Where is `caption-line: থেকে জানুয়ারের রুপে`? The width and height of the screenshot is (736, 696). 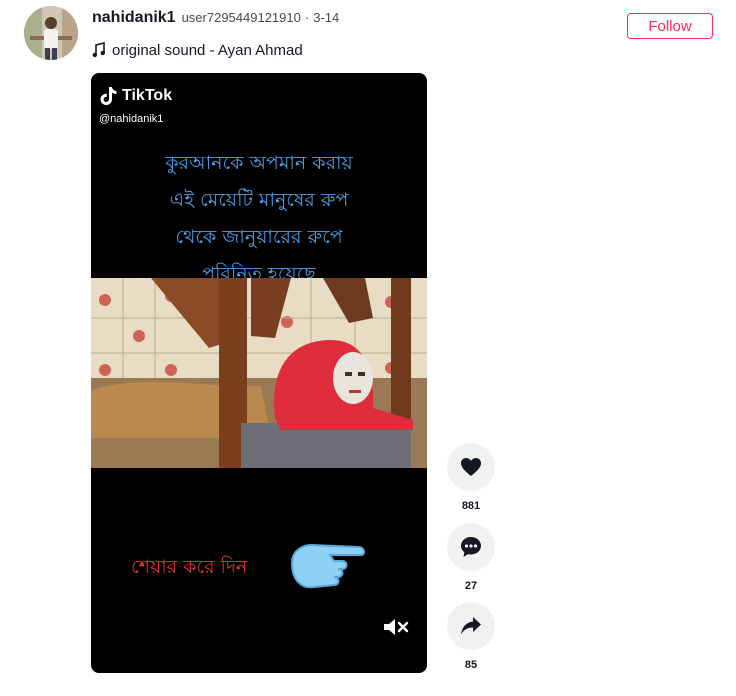 caption-line: থেকে জানুয়ারের রুপে is located at coordinates (259, 237).